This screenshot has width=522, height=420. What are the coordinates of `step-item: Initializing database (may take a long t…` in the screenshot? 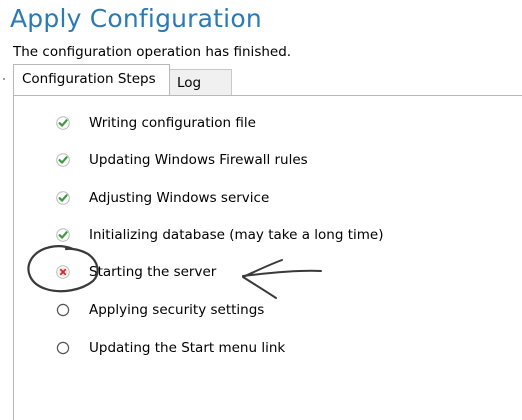 It's located at (219, 235).